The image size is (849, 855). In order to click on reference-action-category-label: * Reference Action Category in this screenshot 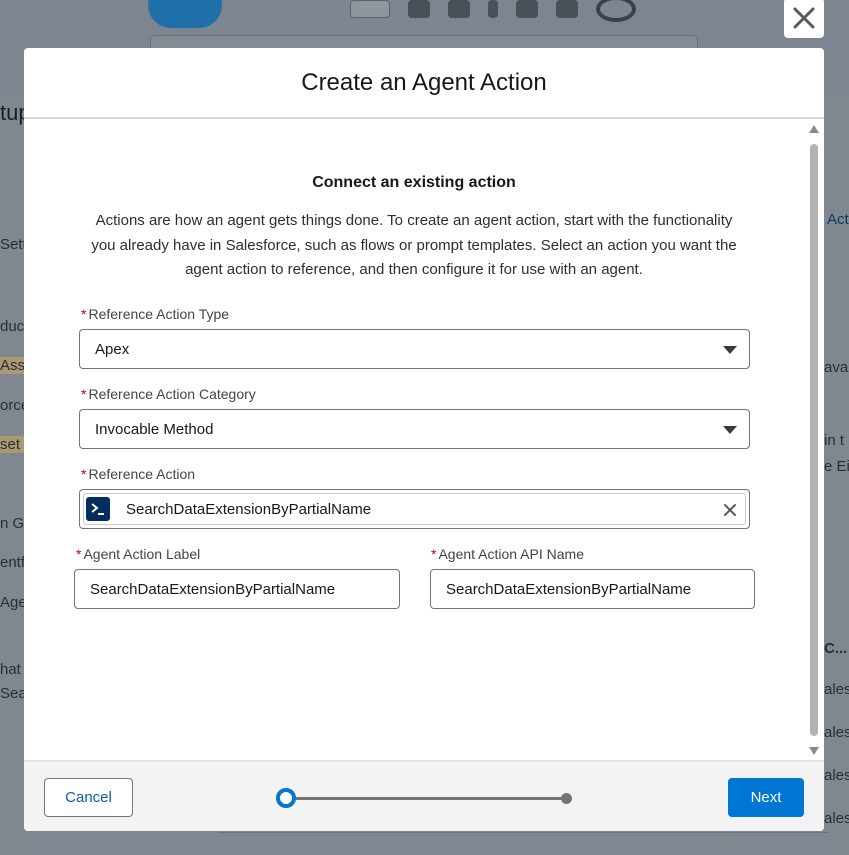, I will do `click(168, 394)`.